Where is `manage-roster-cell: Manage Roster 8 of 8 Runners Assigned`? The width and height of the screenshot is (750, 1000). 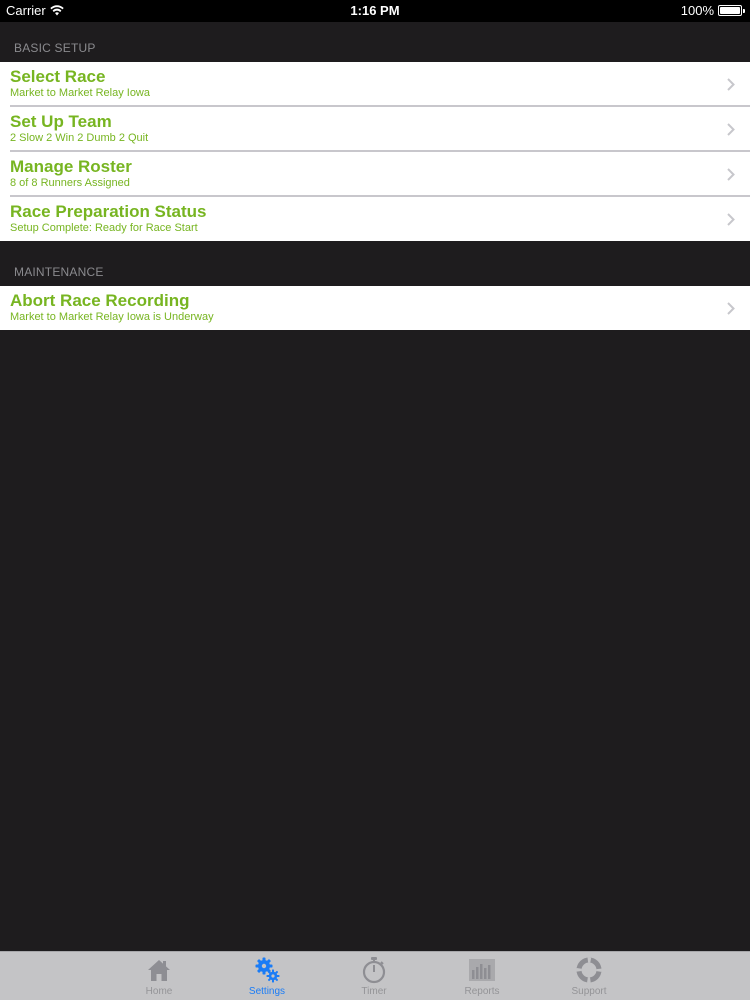
manage-roster-cell: Manage Roster 8 of 8 Runners Assigned is located at coordinates (375, 174).